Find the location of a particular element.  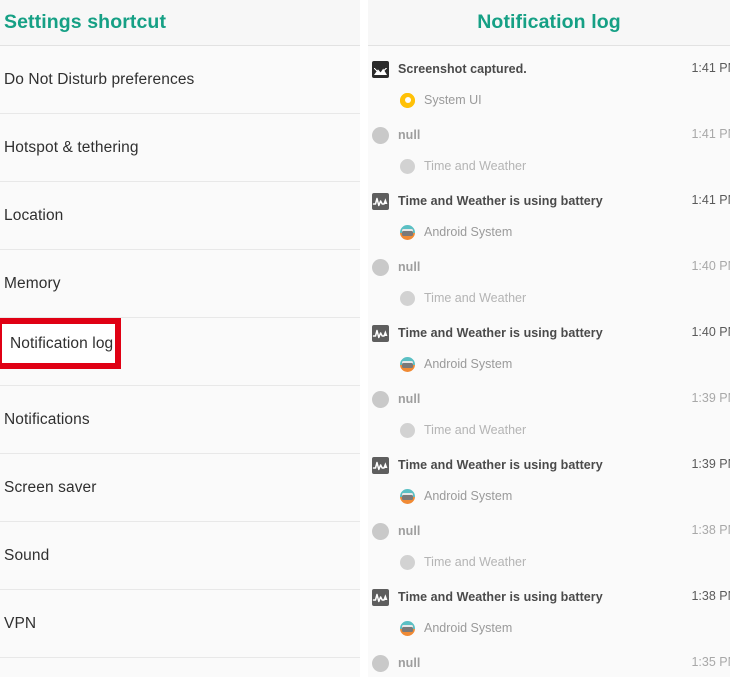

sidebar-item-label: Screen saver is located at coordinates (50, 487).